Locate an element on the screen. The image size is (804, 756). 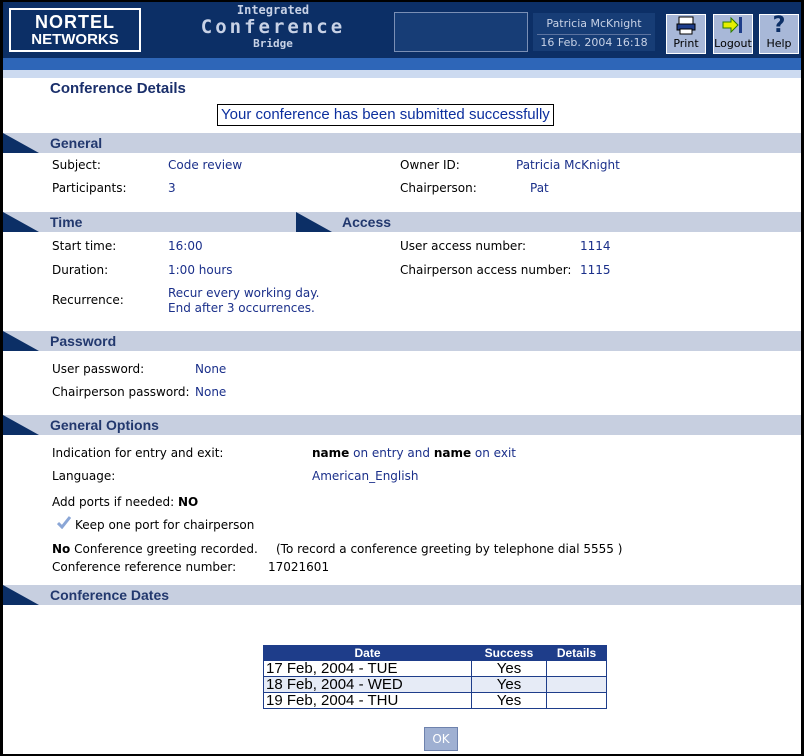
section-options-header: General Options is located at coordinates (402, 425).